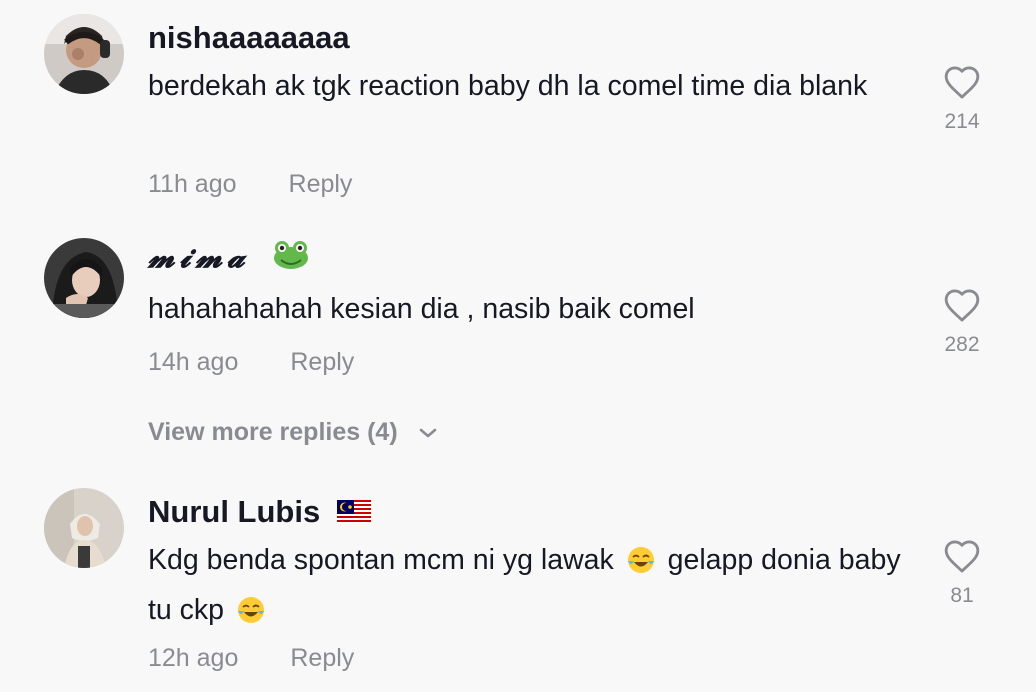 This screenshot has width=1036, height=692. What do you see at coordinates (249, 38) in the screenshot?
I see `username: nishaaaaaaaa` at bounding box center [249, 38].